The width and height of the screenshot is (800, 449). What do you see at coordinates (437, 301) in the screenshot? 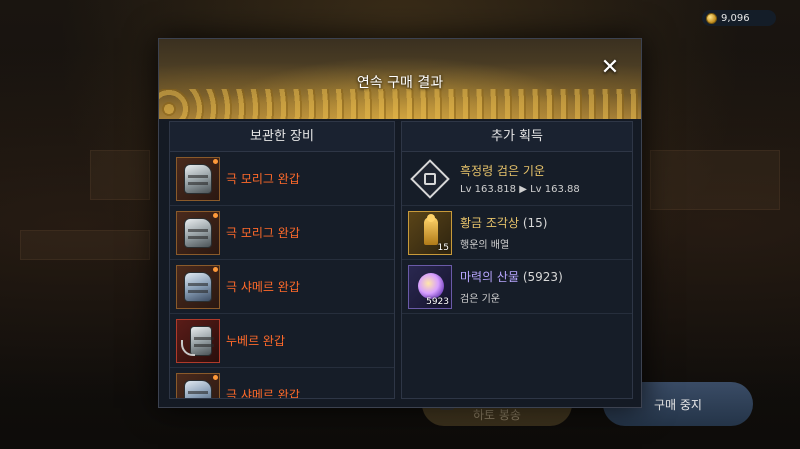
I see `item-quantity: 5923` at bounding box center [437, 301].